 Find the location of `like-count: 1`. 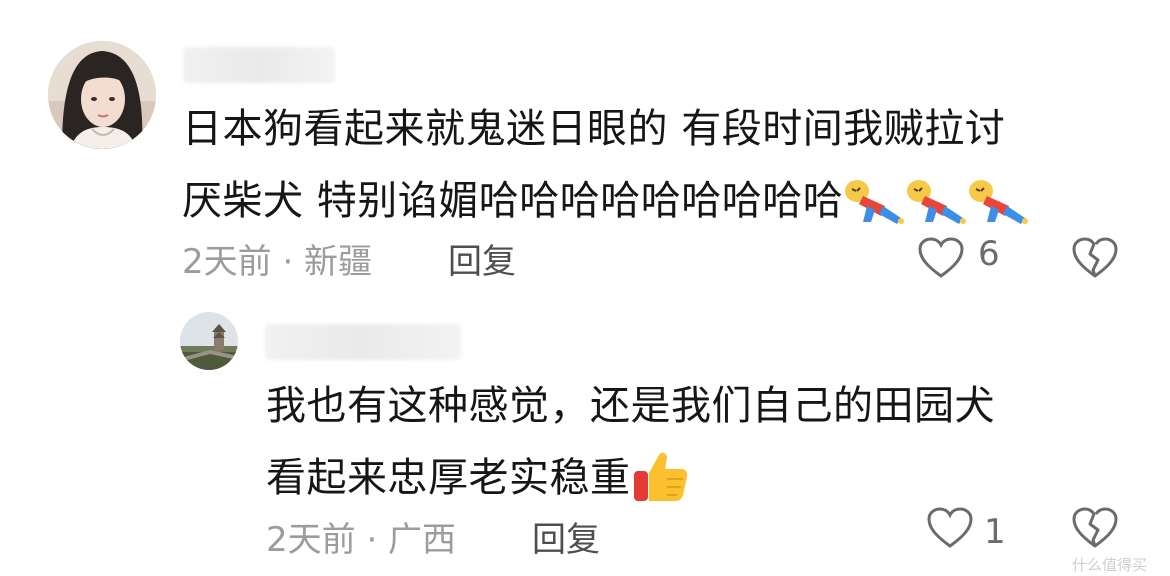

like-count: 1 is located at coordinates (995, 532).